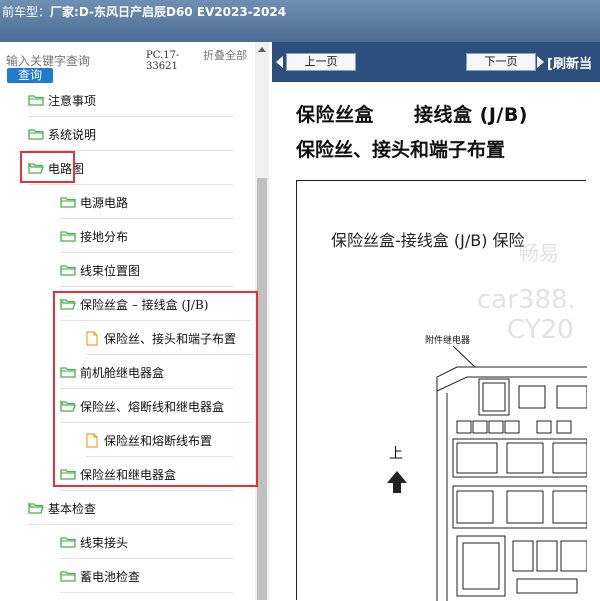  I want to click on tree-item-label: 基本检查, so click(72, 508).